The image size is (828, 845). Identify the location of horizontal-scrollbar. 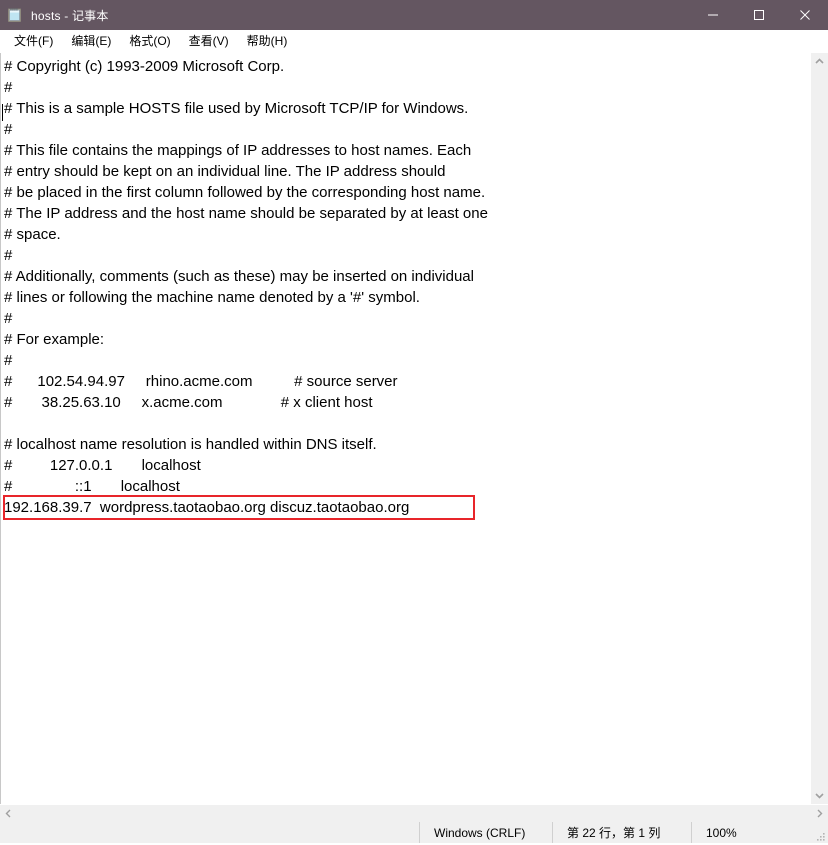
(414, 813).